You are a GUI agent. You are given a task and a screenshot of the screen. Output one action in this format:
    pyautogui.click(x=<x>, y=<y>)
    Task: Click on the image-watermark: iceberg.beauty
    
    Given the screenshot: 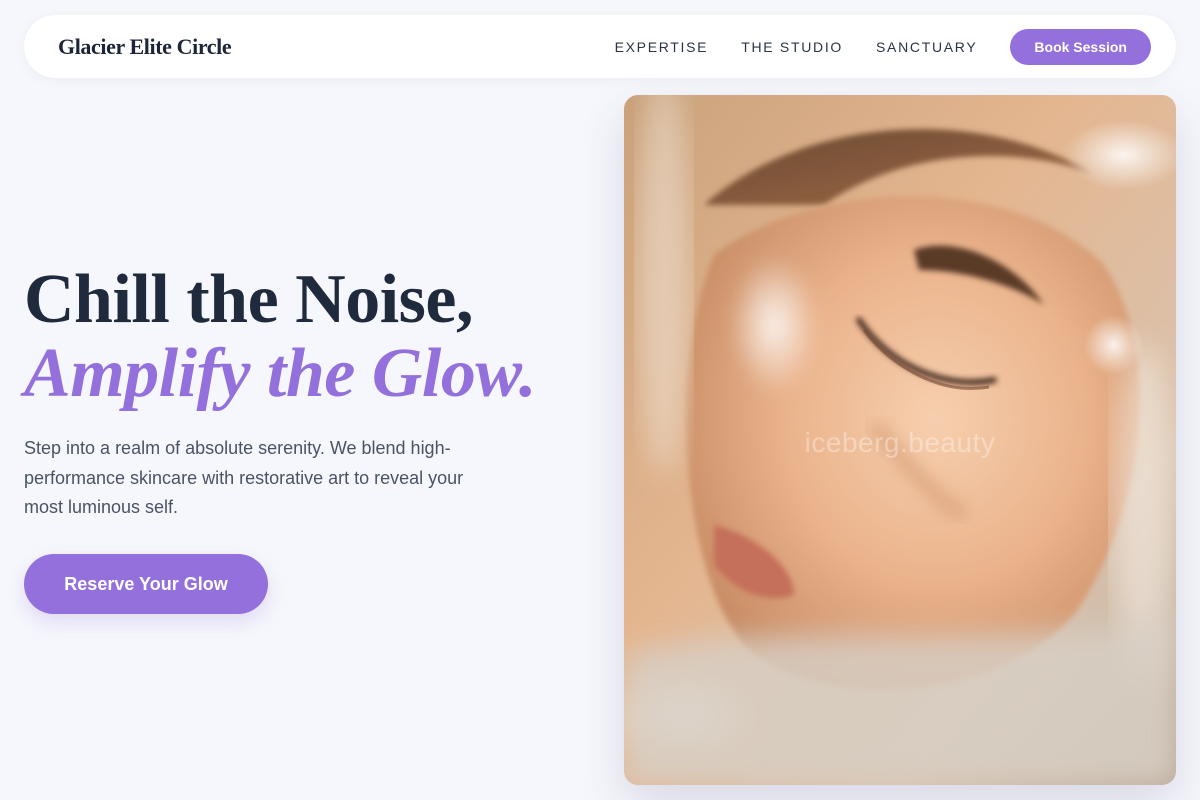 What is the action you would take?
    pyautogui.click(x=900, y=442)
    